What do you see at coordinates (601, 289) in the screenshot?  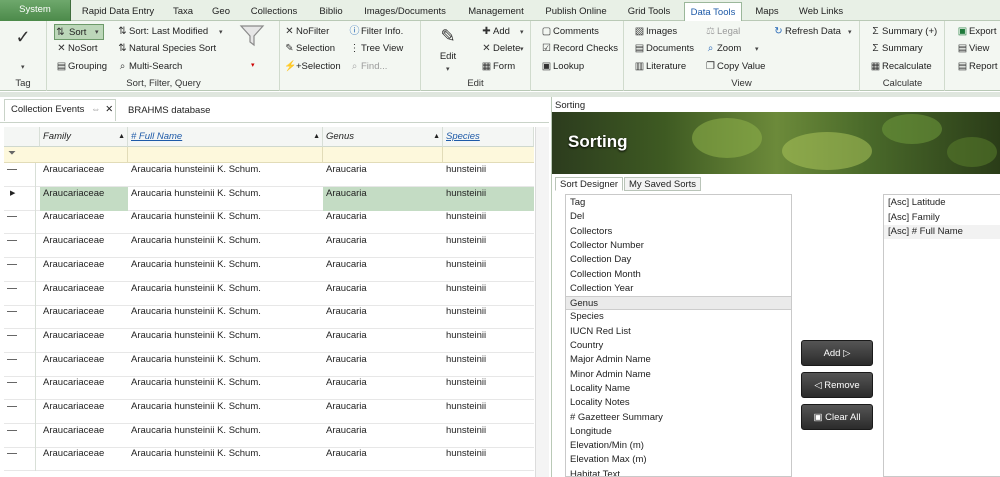 I see `field-list-item: Collection Year` at bounding box center [601, 289].